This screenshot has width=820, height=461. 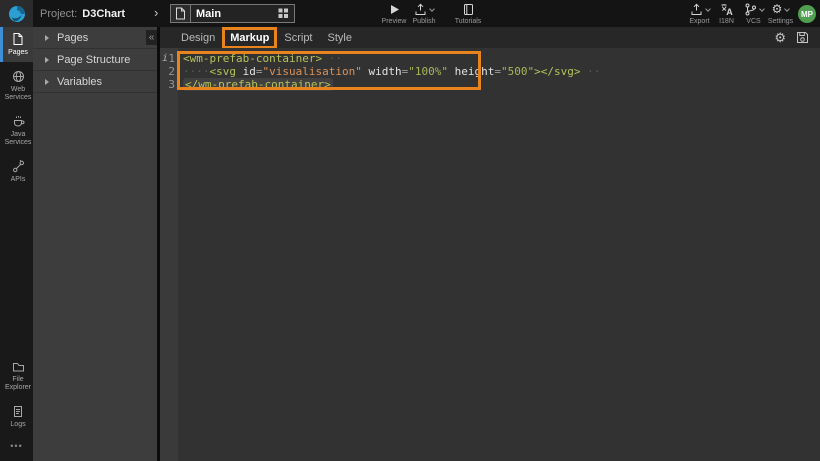 I want to click on grid-view-icon, so click(x=283, y=13).